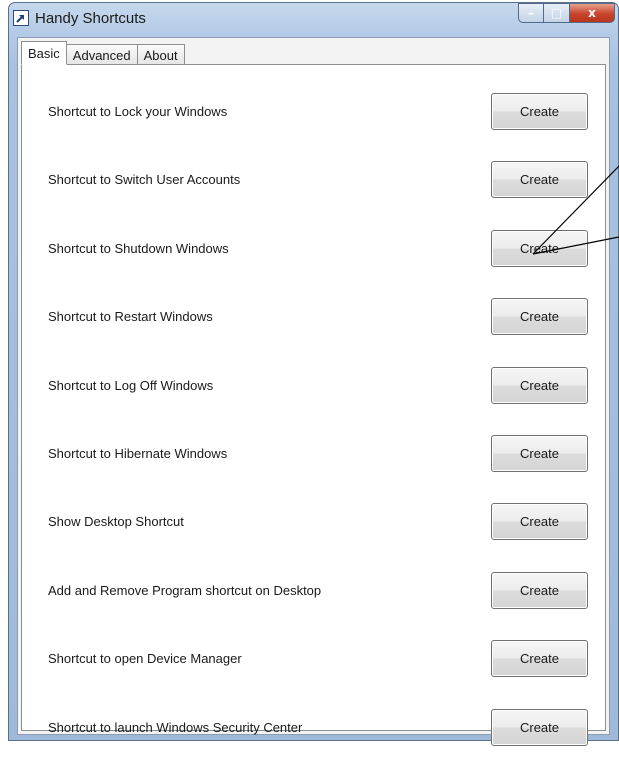  Describe the element at coordinates (313, 660) in the screenshot. I see `list-item: Shortcut to open Device Manager Create` at that location.